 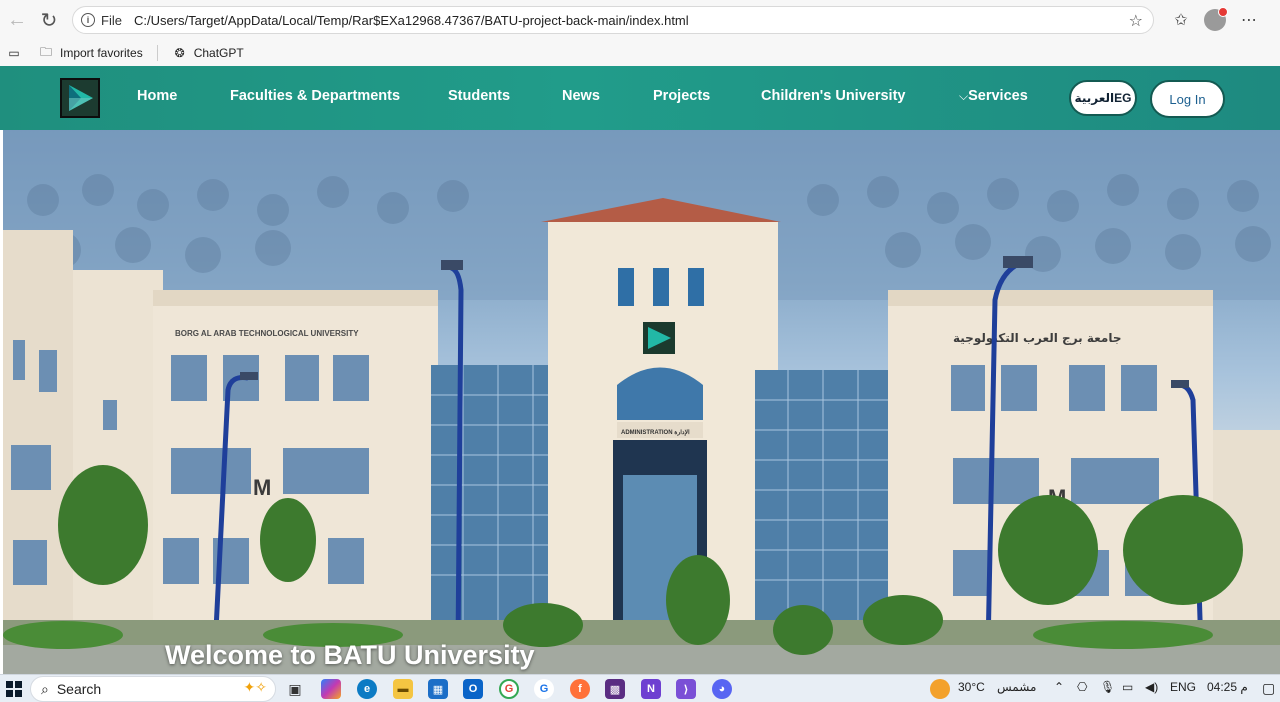 What do you see at coordinates (45, 688) in the screenshot?
I see `search-icon: ⌕` at bounding box center [45, 688].